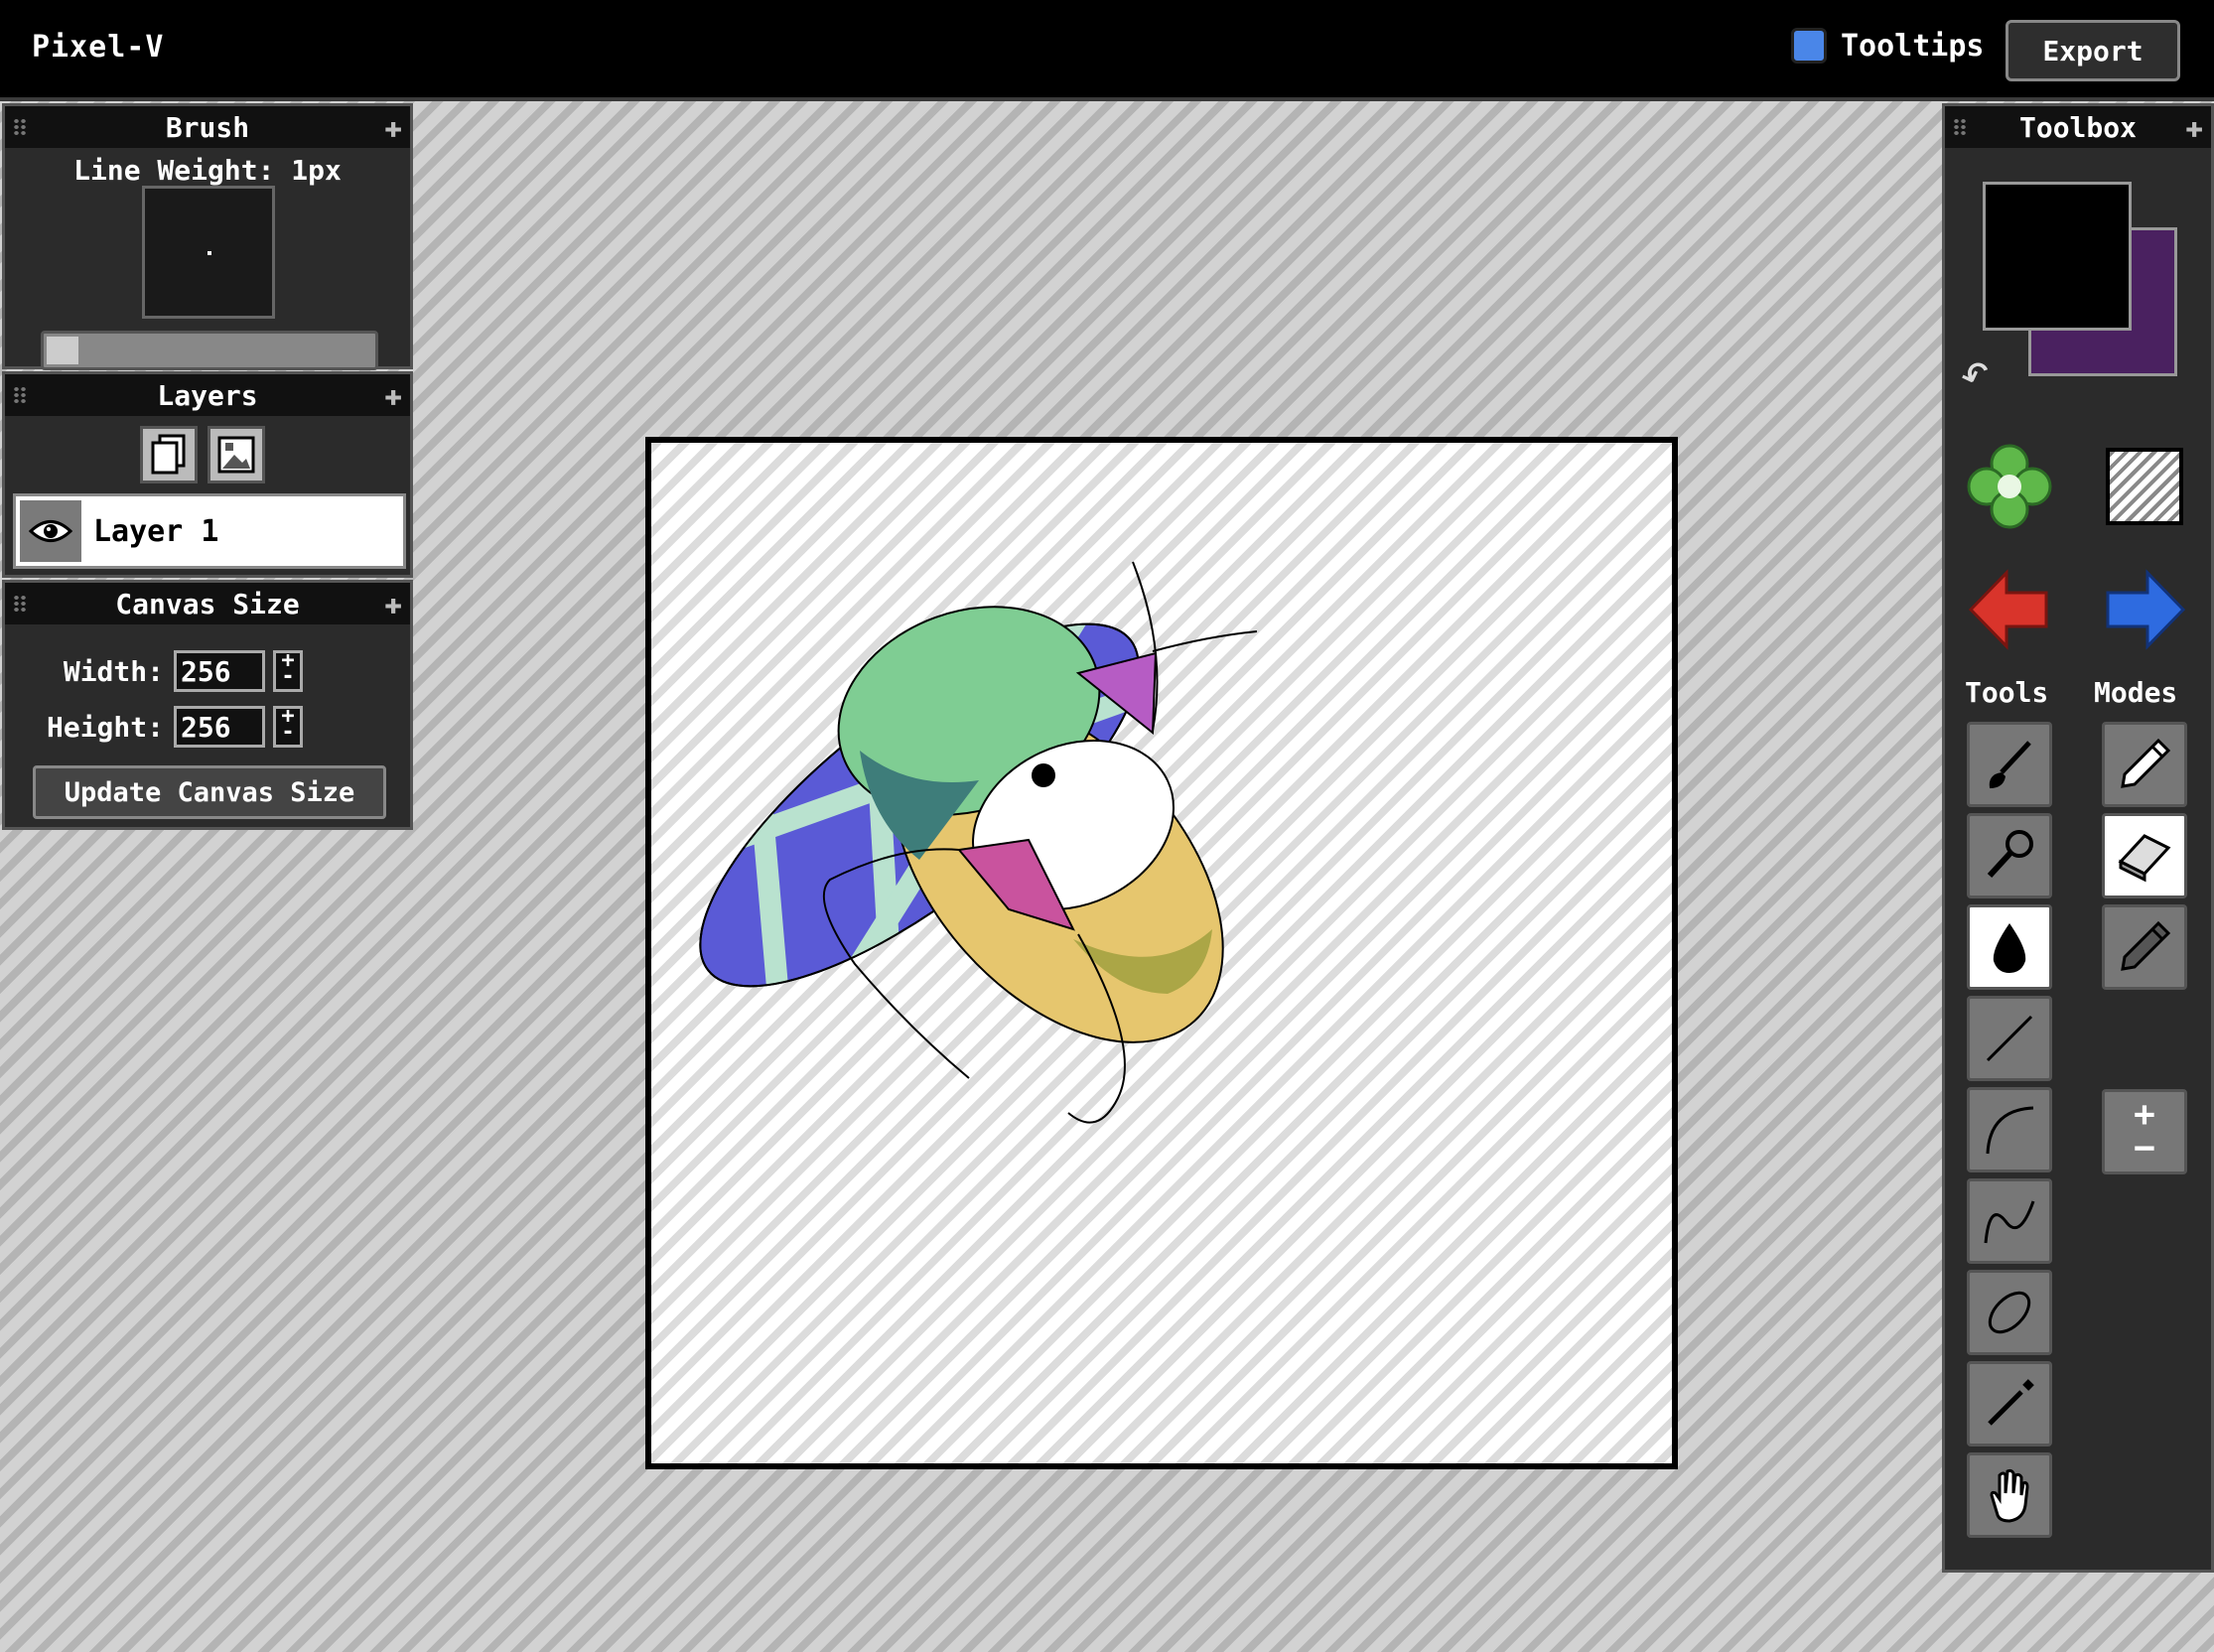 The image size is (2214, 1652). I want to click on layer-item: Layer 1, so click(209, 531).